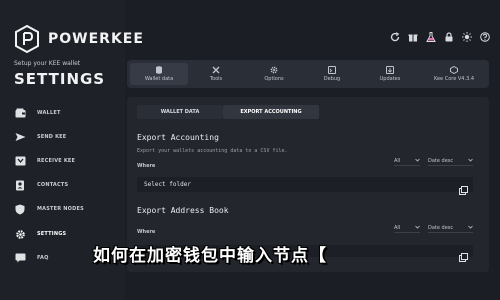 The height and width of the screenshot is (300, 500). What do you see at coordinates (216, 79) in the screenshot?
I see `tab-label: Tools` at bounding box center [216, 79].